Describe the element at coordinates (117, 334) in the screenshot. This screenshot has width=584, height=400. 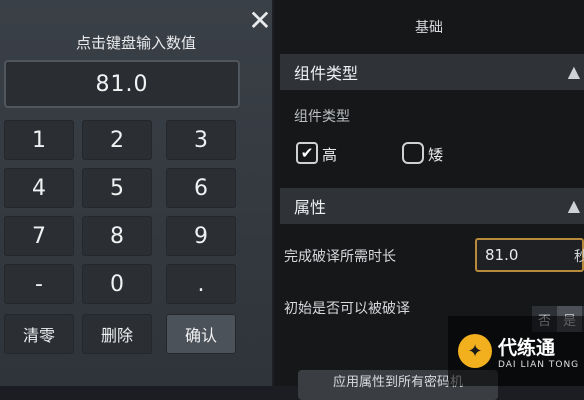
I see `delete-button: 删除` at that location.